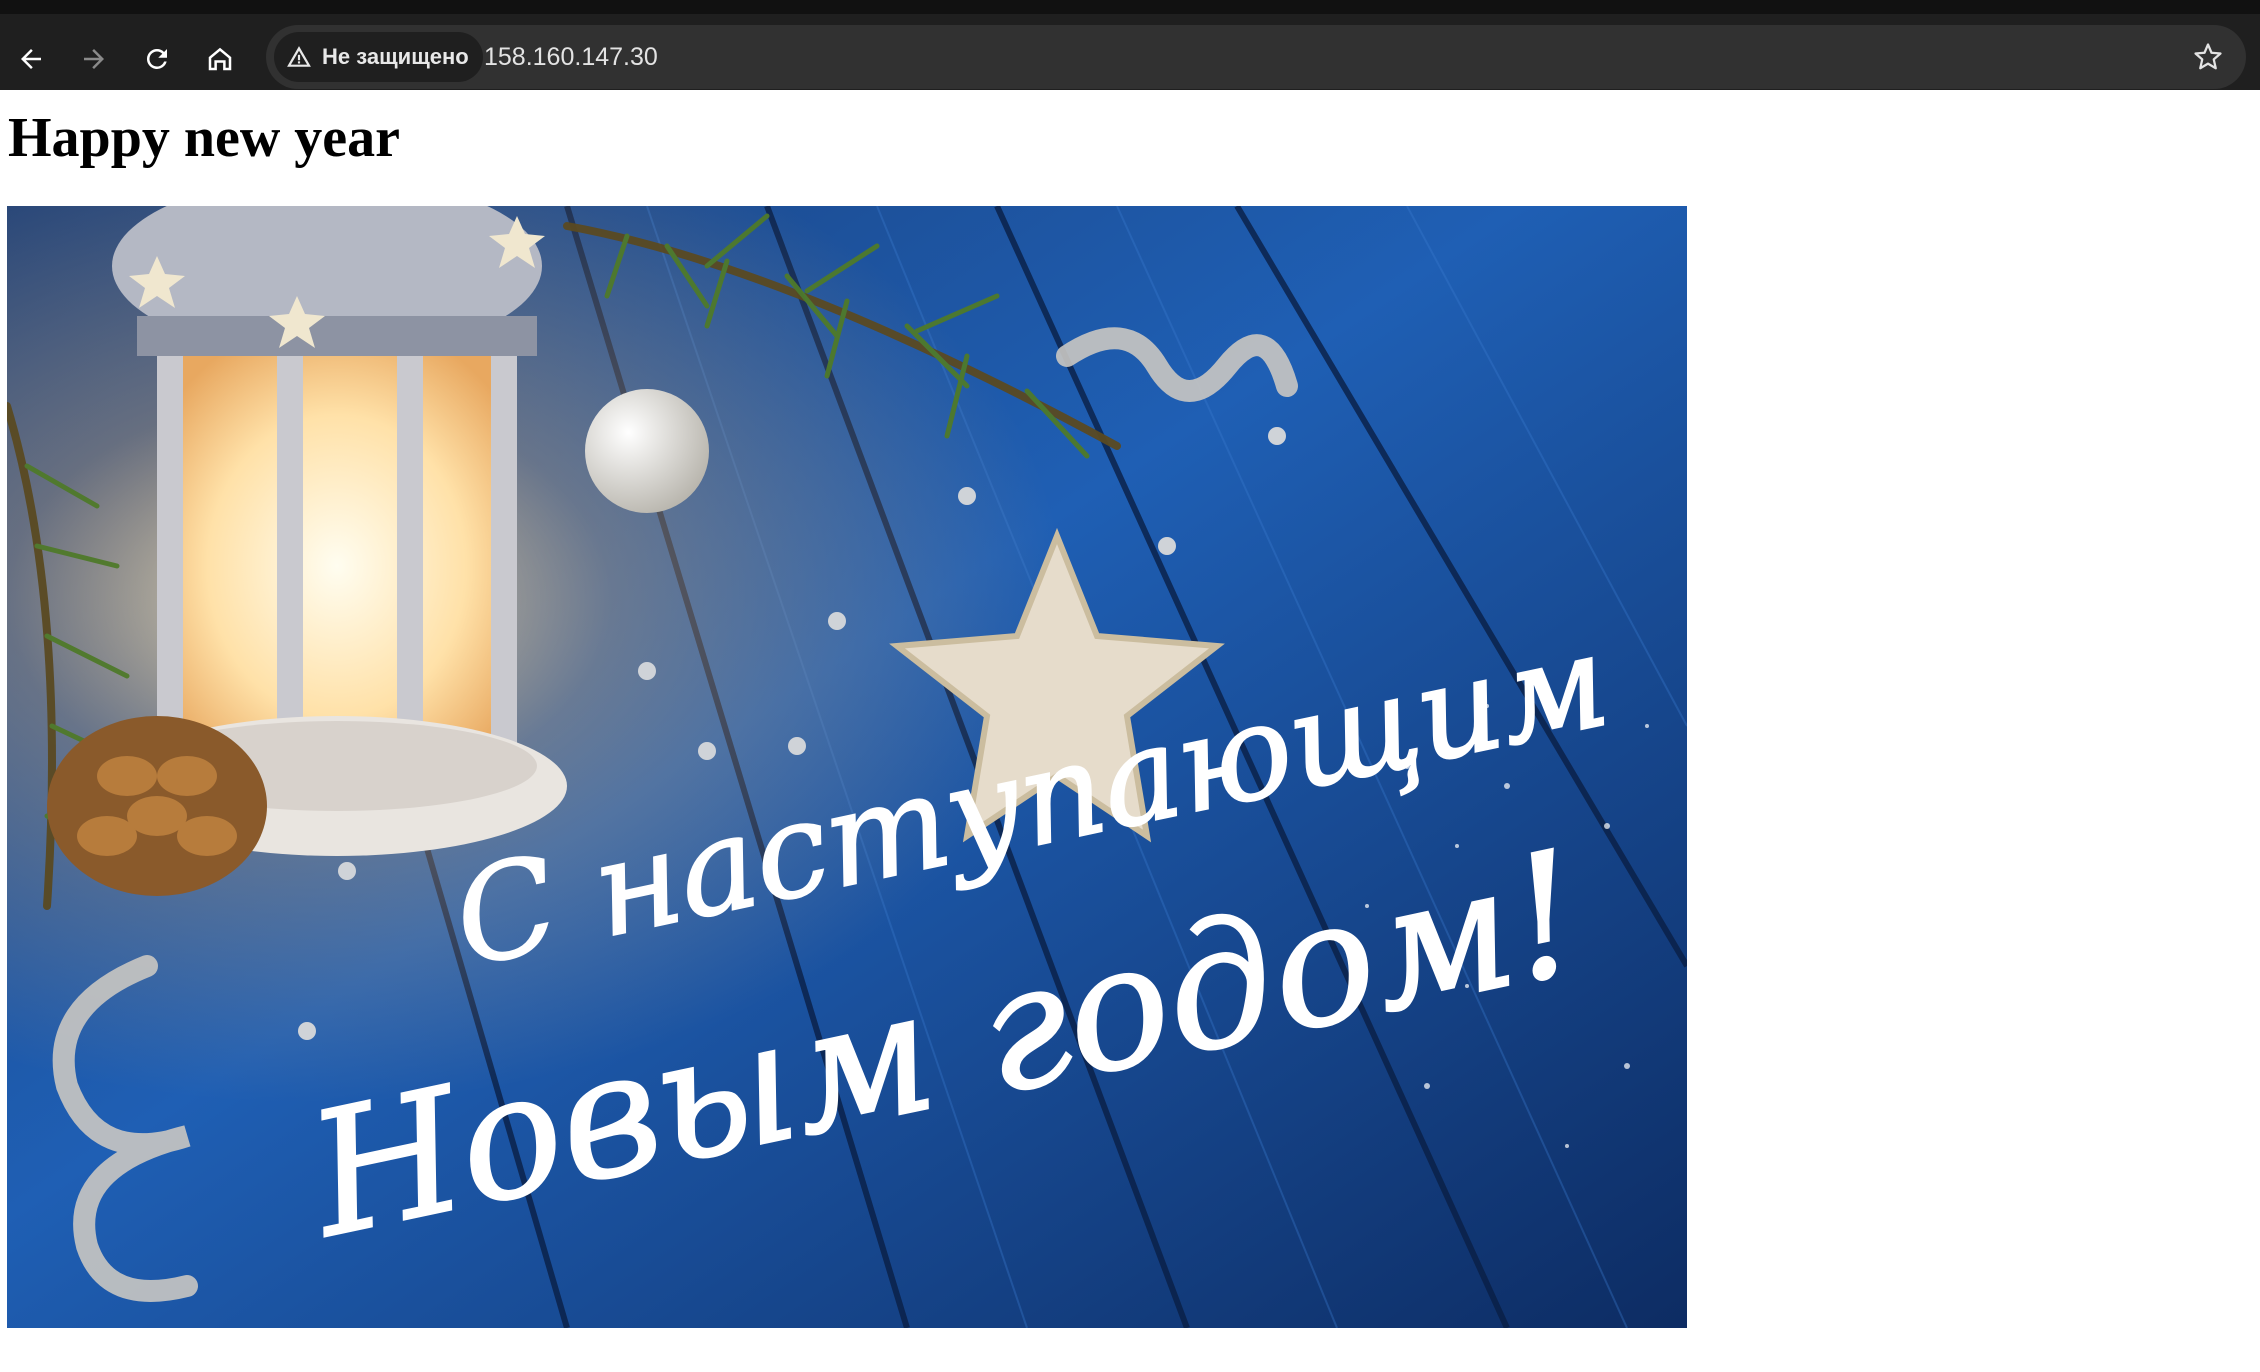 This screenshot has height=1372, width=2260. I want to click on bookmark-button, so click(2208, 57).